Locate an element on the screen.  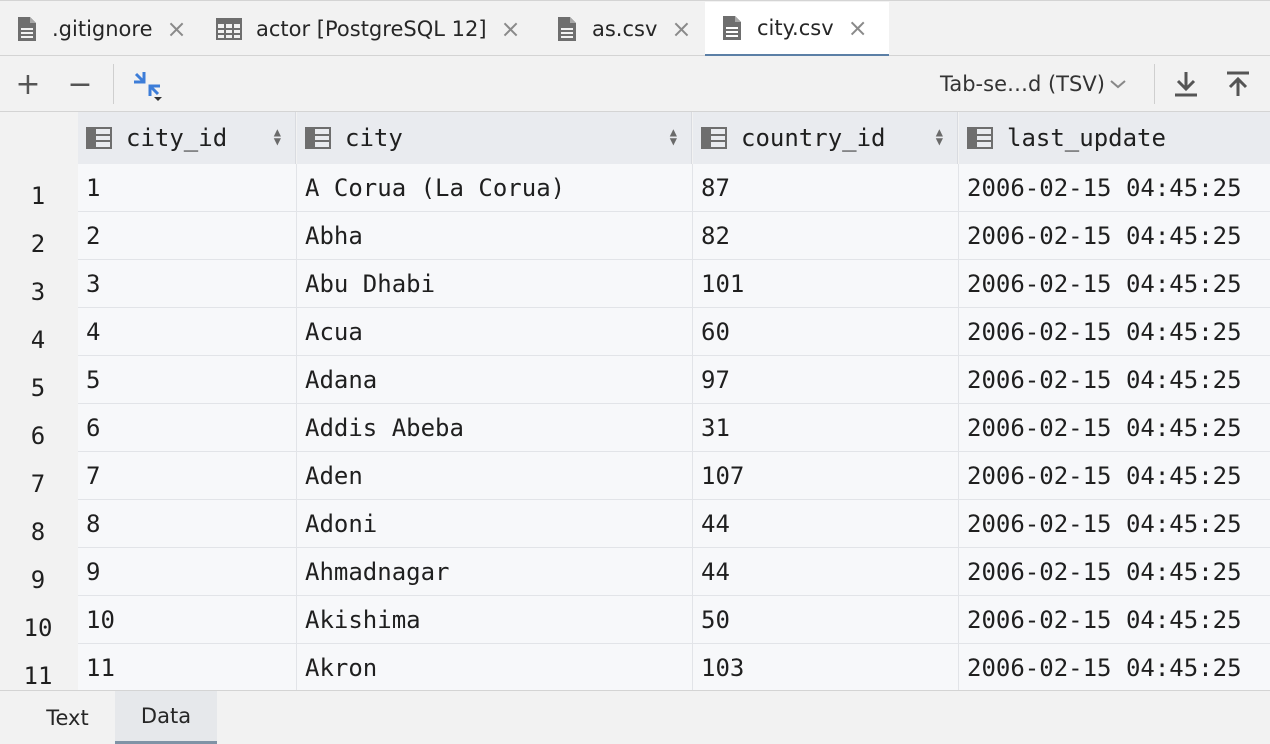
table-row: 4 4 Acua 60 2006-02-15 04:45:25 is located at coordinates (635, 332).